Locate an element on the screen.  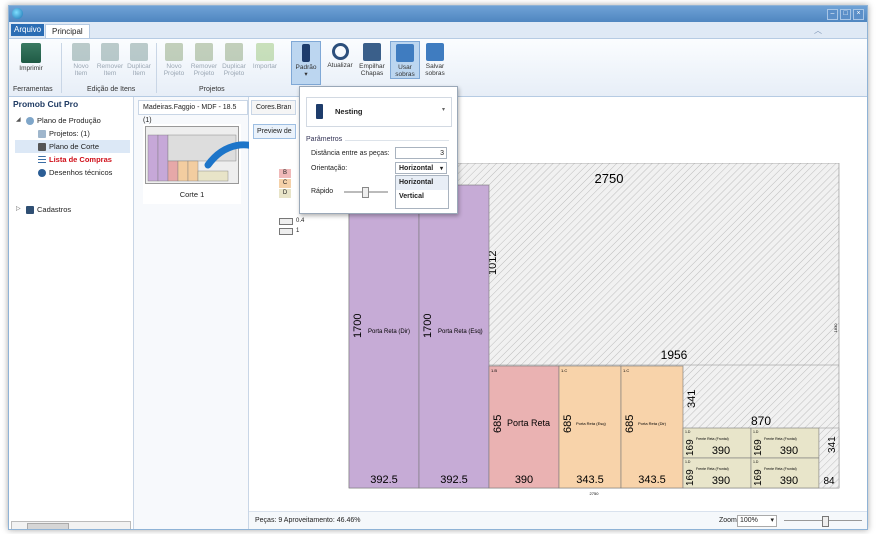
tree-item-cadastros: ▷ Cadastros is located at coordinates (72, 209).